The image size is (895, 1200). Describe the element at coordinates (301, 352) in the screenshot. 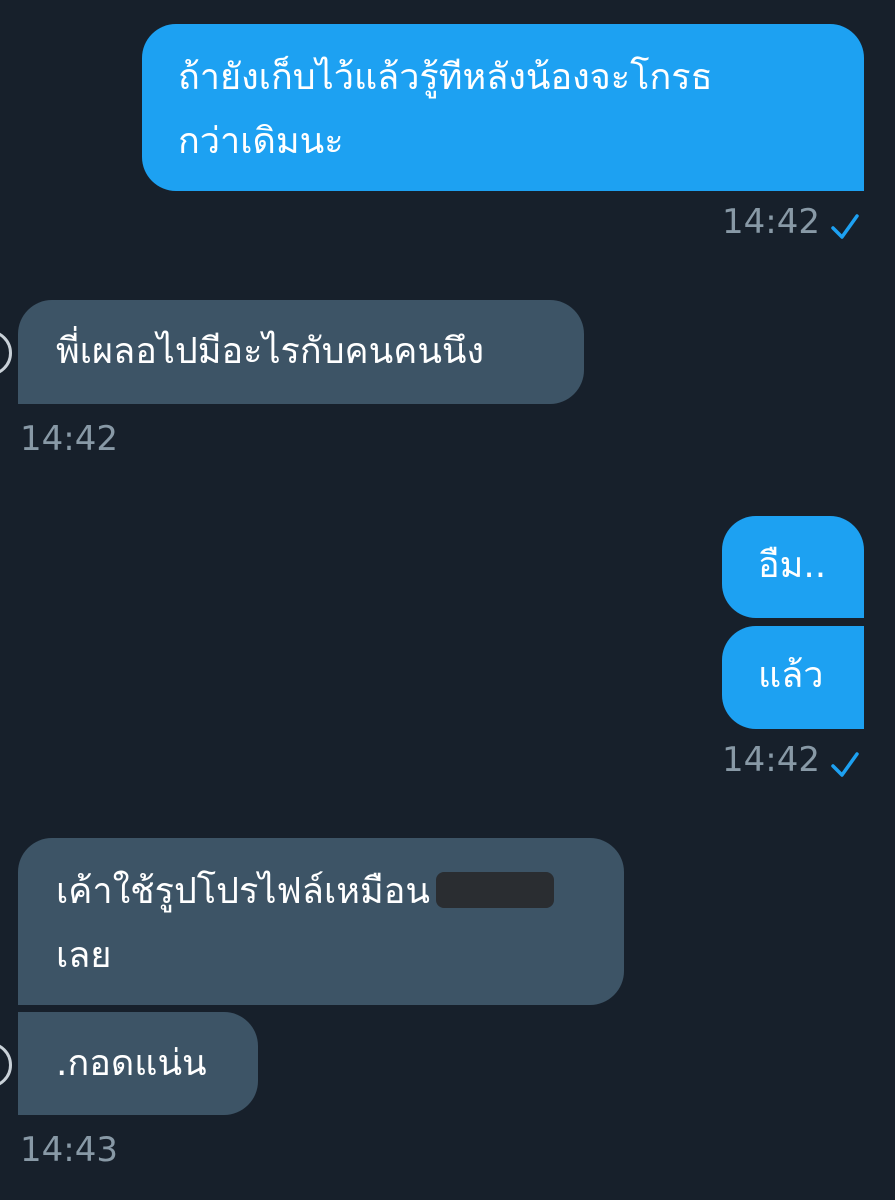

I see `message-bubble-incoming: พี่เผลอไปมีอะไรกับคนคนนึง` at that location.